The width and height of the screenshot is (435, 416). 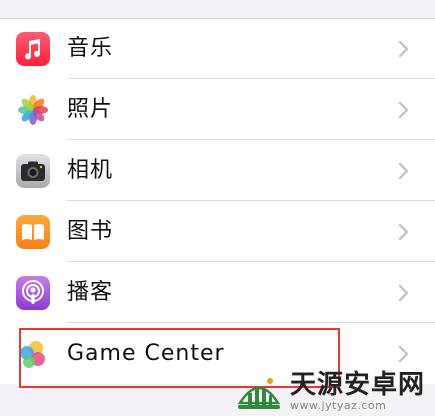 What do you see at coordinates (90, 231) in the screenshot?
I see `settings-row-label: 图书` at bounding box center [90, 231].